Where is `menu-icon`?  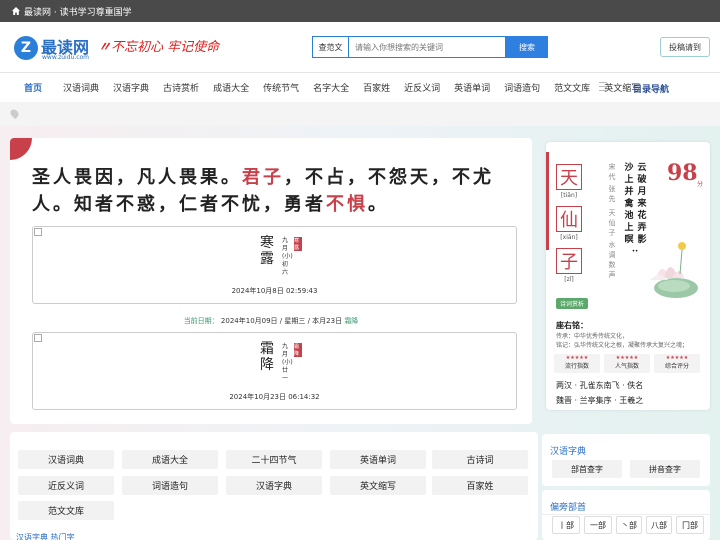
menu-icon is located at coordinates (603, 87).